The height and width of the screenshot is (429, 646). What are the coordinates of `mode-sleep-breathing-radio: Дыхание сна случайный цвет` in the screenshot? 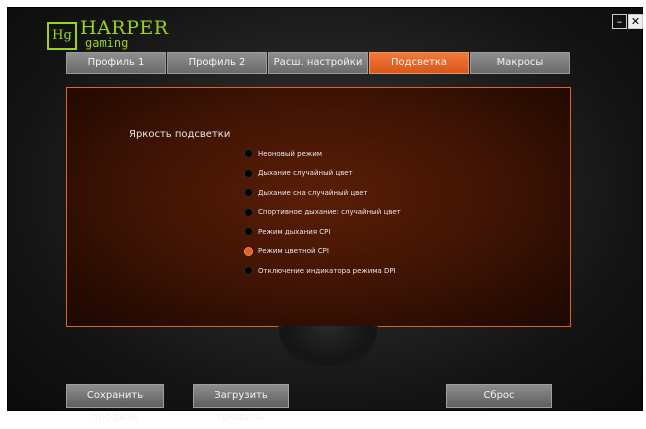 It's located at (323, 193).